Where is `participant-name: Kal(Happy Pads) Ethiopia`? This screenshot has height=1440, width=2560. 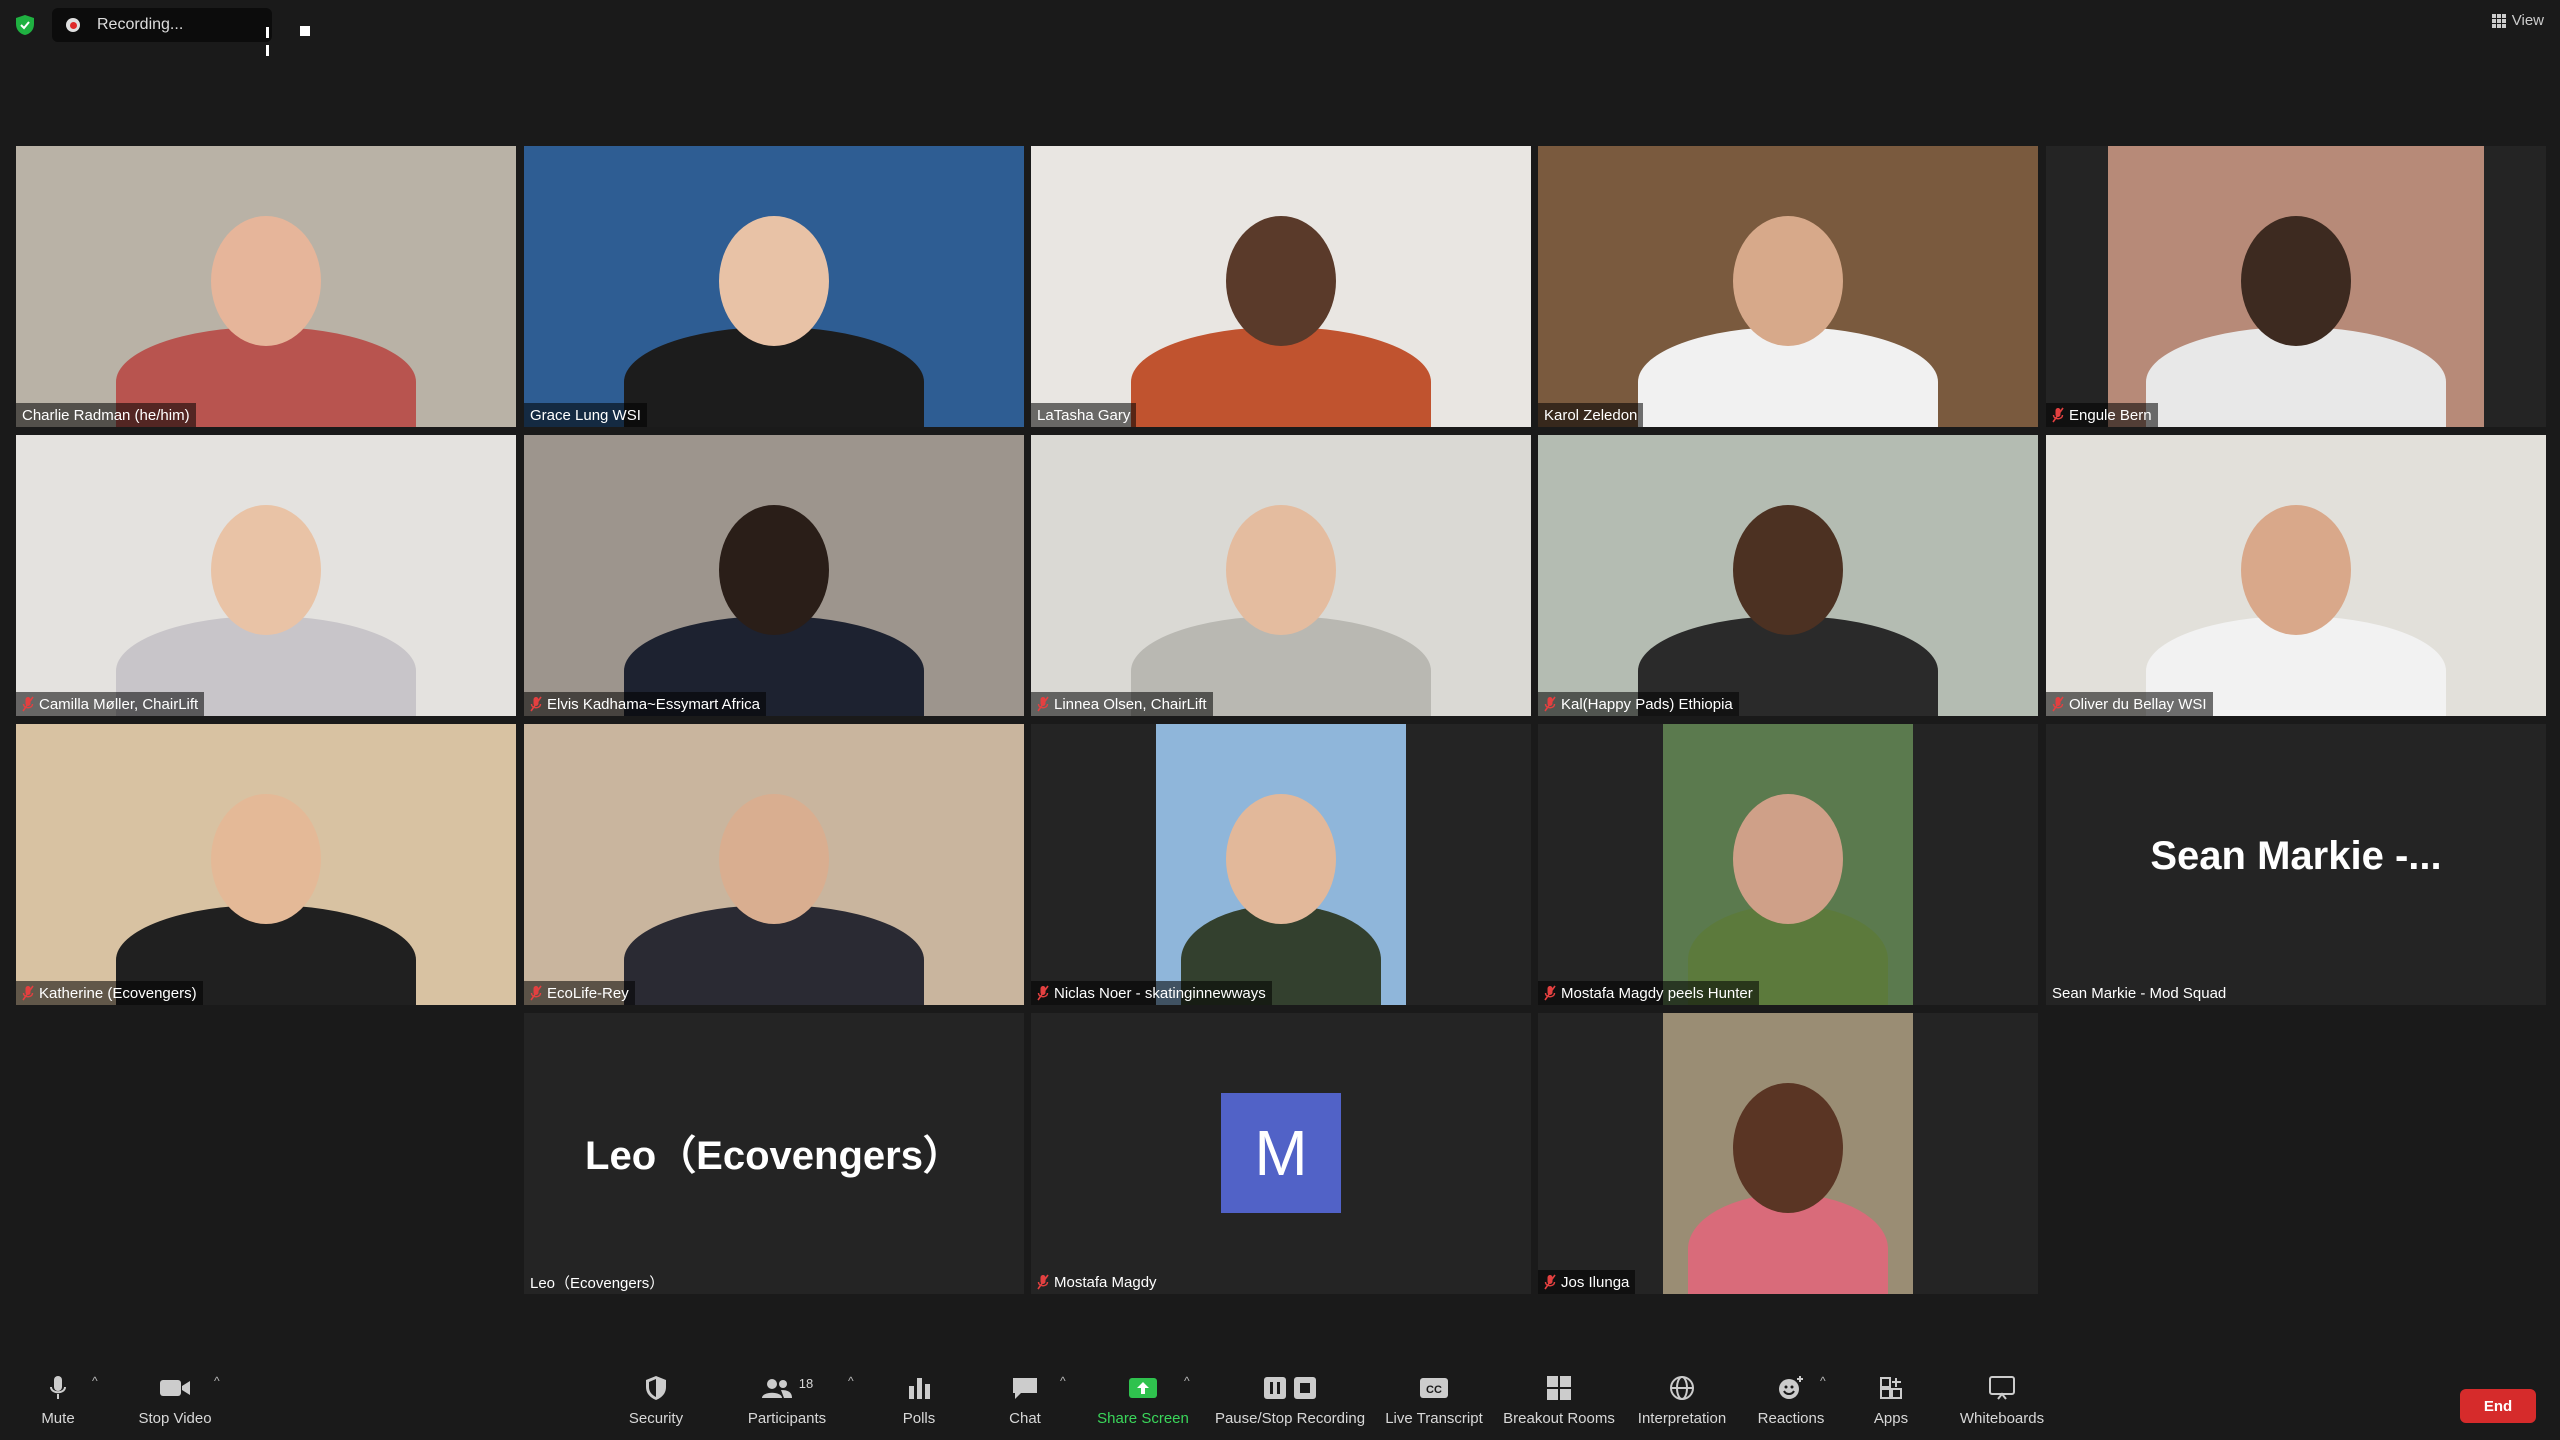 participant-name: Kal(Happy Pads) Ethiopia is located at coordinates (1647, 704).